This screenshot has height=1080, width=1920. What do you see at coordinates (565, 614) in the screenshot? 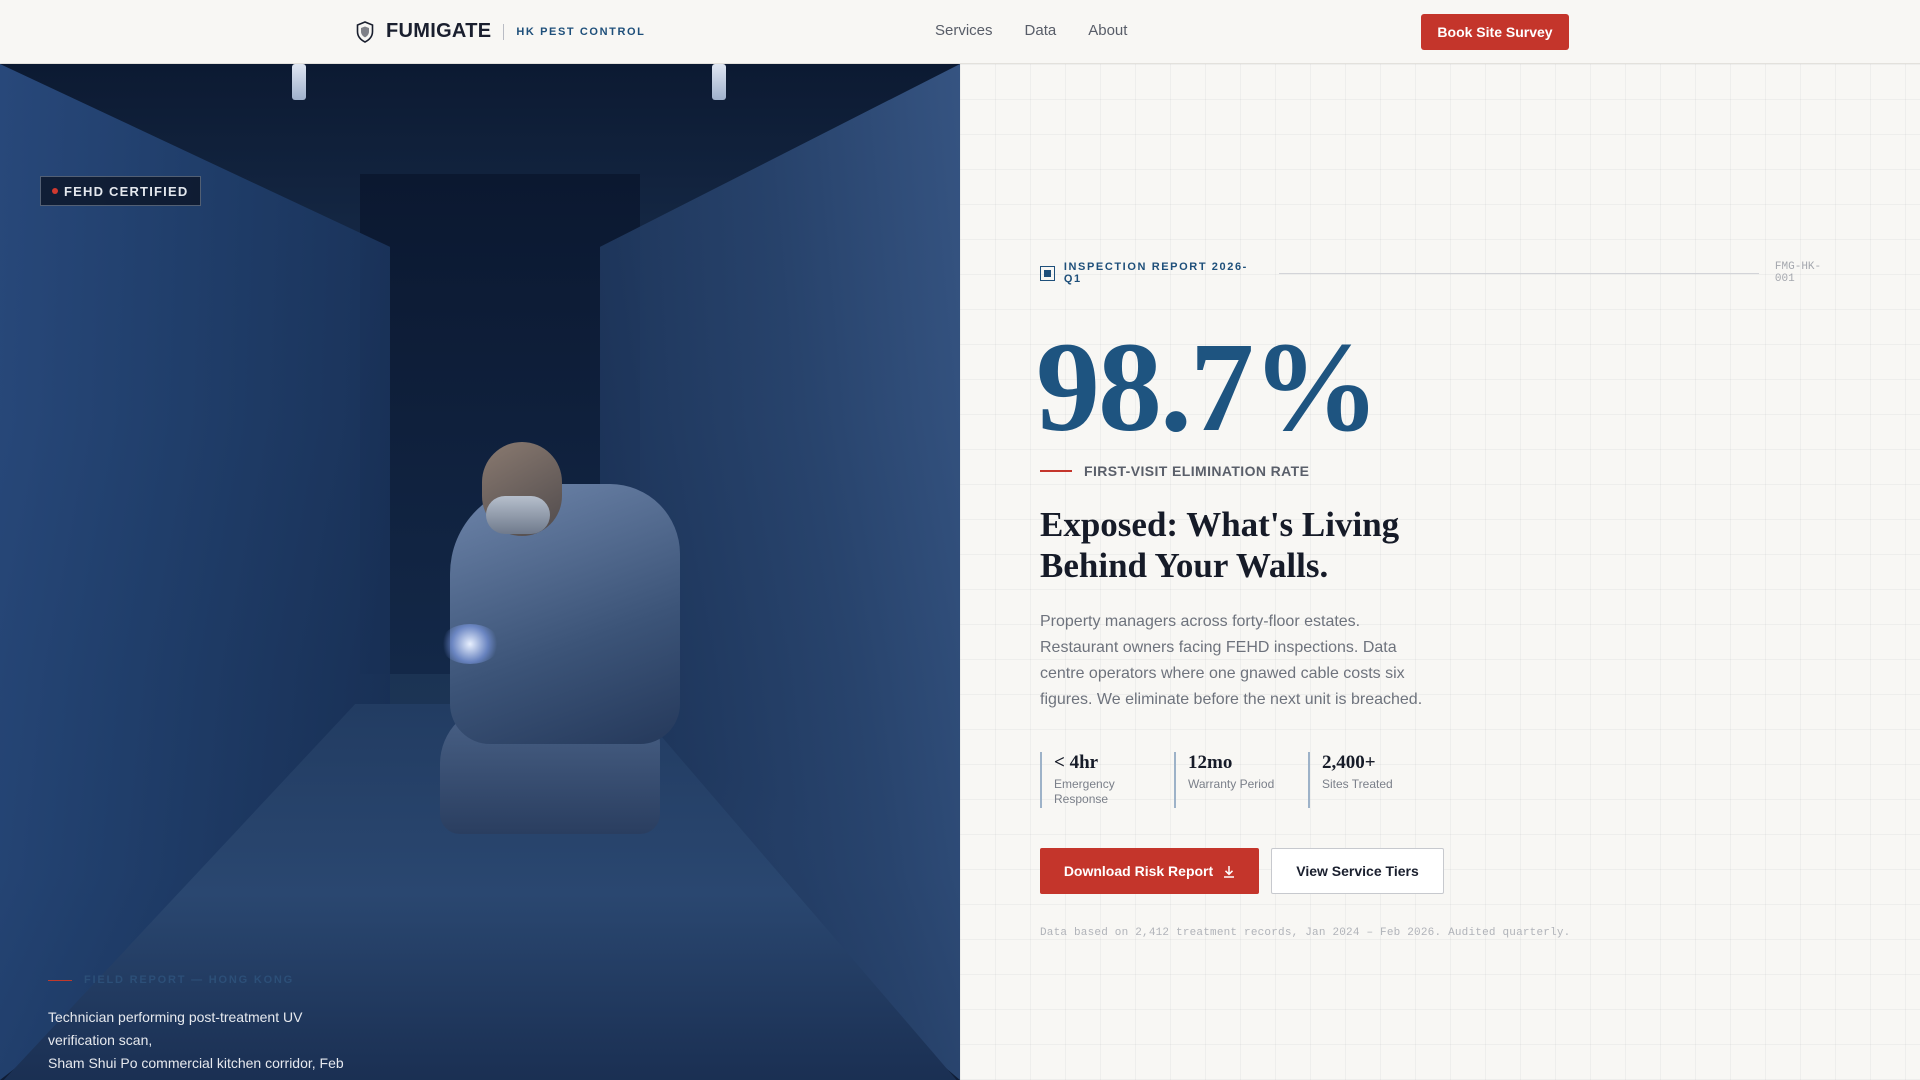
I see `photo-technician-body` at bounding box center [565, 614].